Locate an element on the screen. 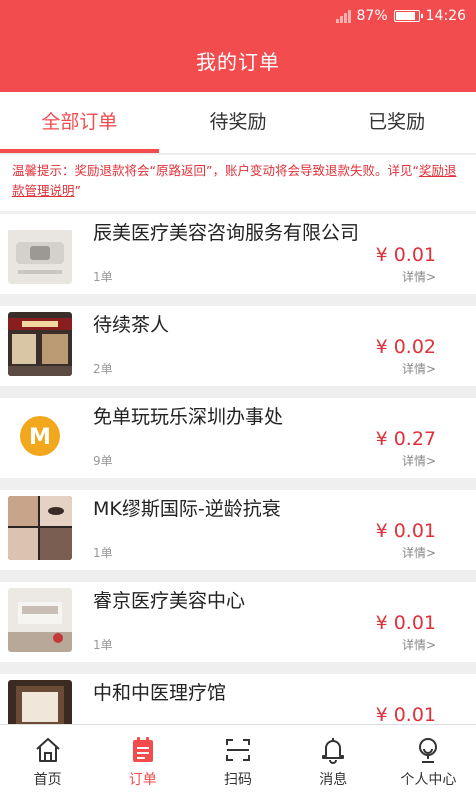 Image resolution: width=476 pixels, height=800 pixels. order-count: 2单 is located at coordinates (103, 369).